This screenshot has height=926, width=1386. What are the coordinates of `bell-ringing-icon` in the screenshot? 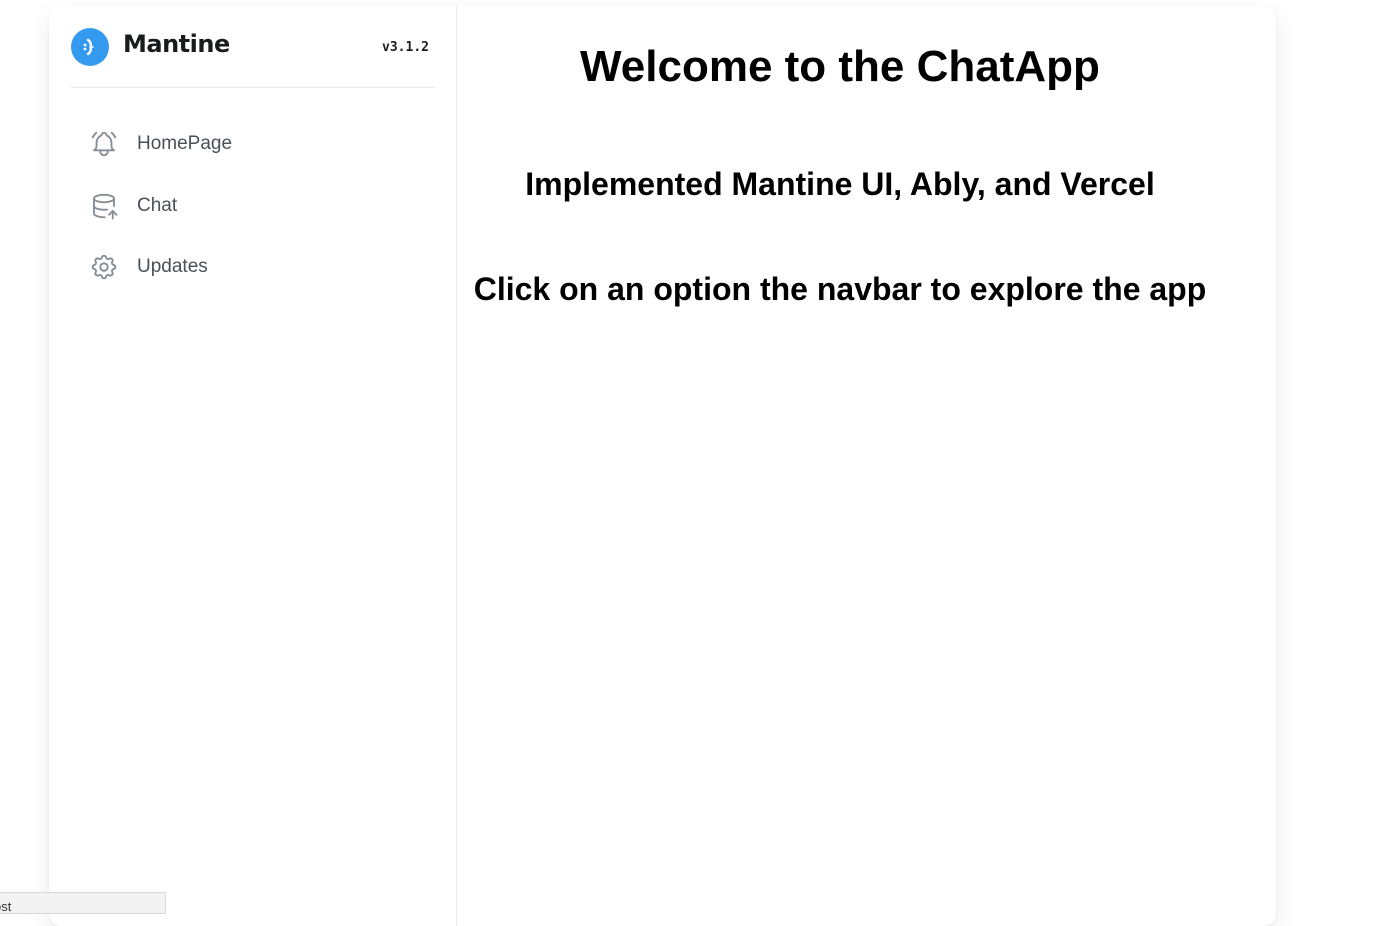 It's located at (104, 144).